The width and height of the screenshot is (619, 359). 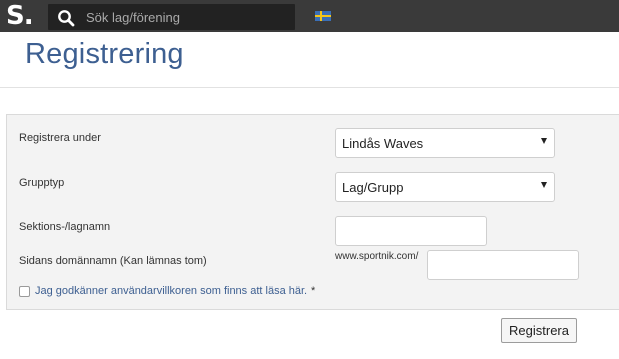 What do you see at coordinates (104, 54) in the screenshot?
I see `page-title: Registrering` at bounding box center [104, 54].